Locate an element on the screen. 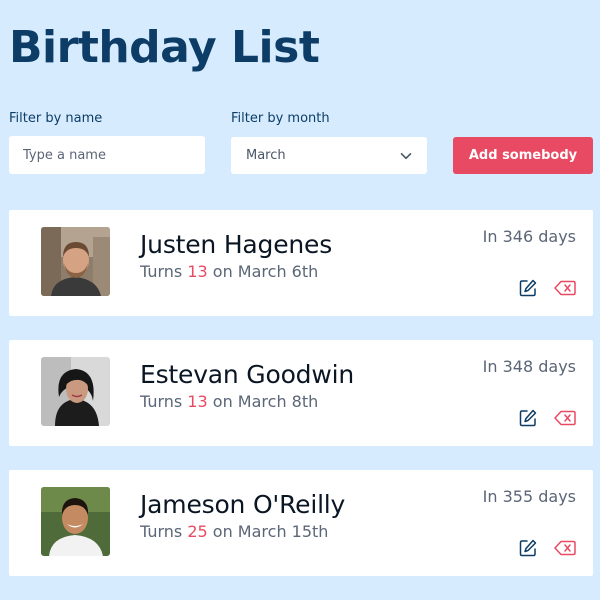 The image size is (600, 600). turns-info: Turns 13 on March 8th is located at coordinates (229, 401).